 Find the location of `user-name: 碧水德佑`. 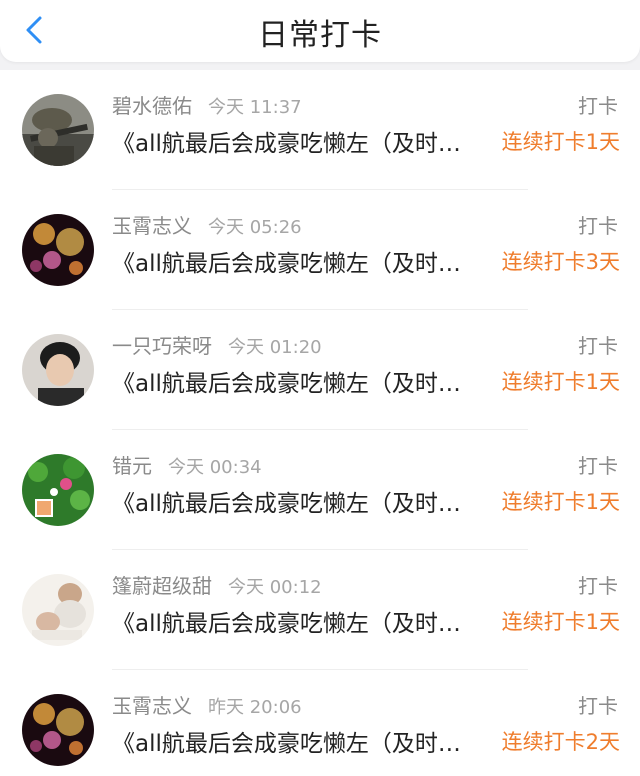

user-name: 碧水德佑 is located at coordinates (152, 106).